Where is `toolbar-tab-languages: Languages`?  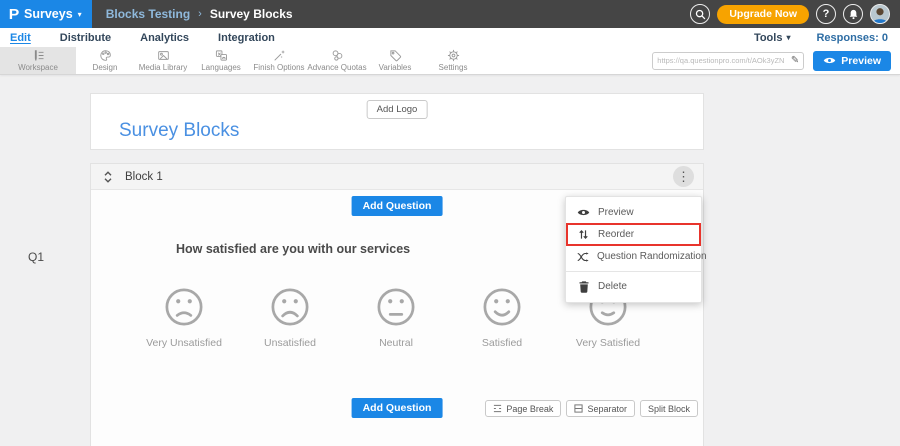
toolbar-tab-languages: Languages is located at coordinates (221, 60).